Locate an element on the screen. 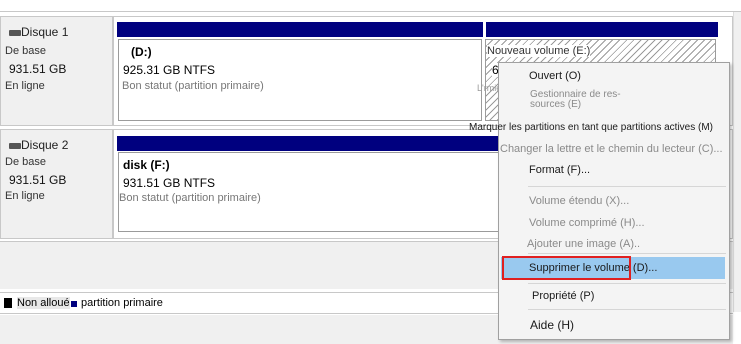 This screenshot has width=741, height=344. primary-swatch is located at coordinates (74, 304).